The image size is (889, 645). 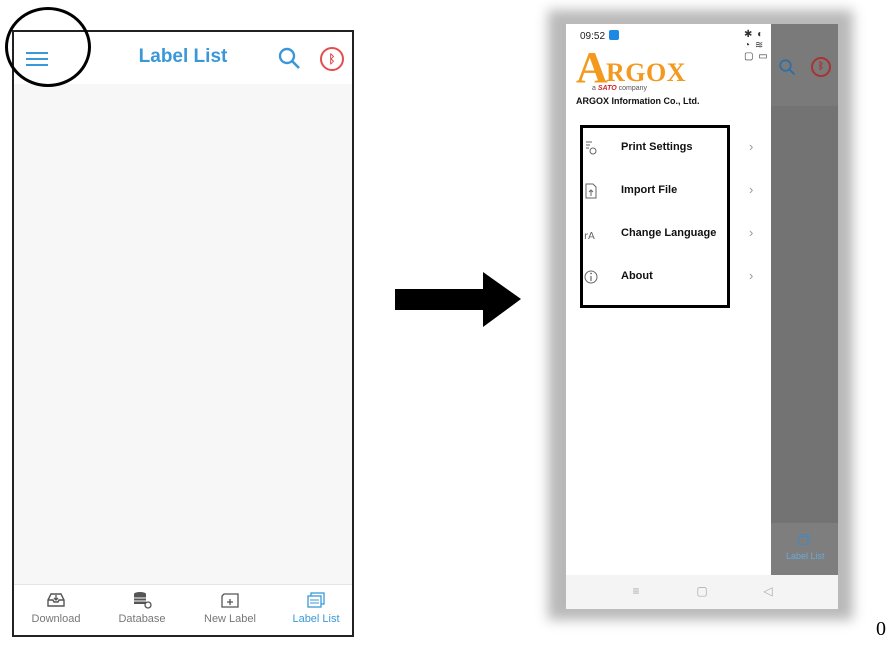 What do you see at coordinates (56, 619) in the screenshot?
I see `nav-label-download: Download` at bounding box center [56, 619].